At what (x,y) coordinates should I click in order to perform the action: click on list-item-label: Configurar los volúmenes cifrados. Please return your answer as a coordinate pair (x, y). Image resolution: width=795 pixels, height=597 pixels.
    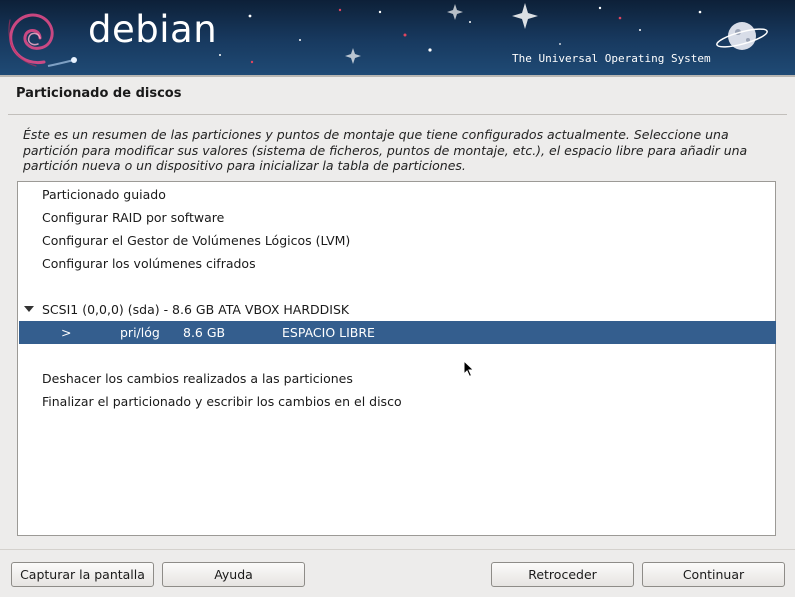
    Looking at the image, I should click on (149, 263).